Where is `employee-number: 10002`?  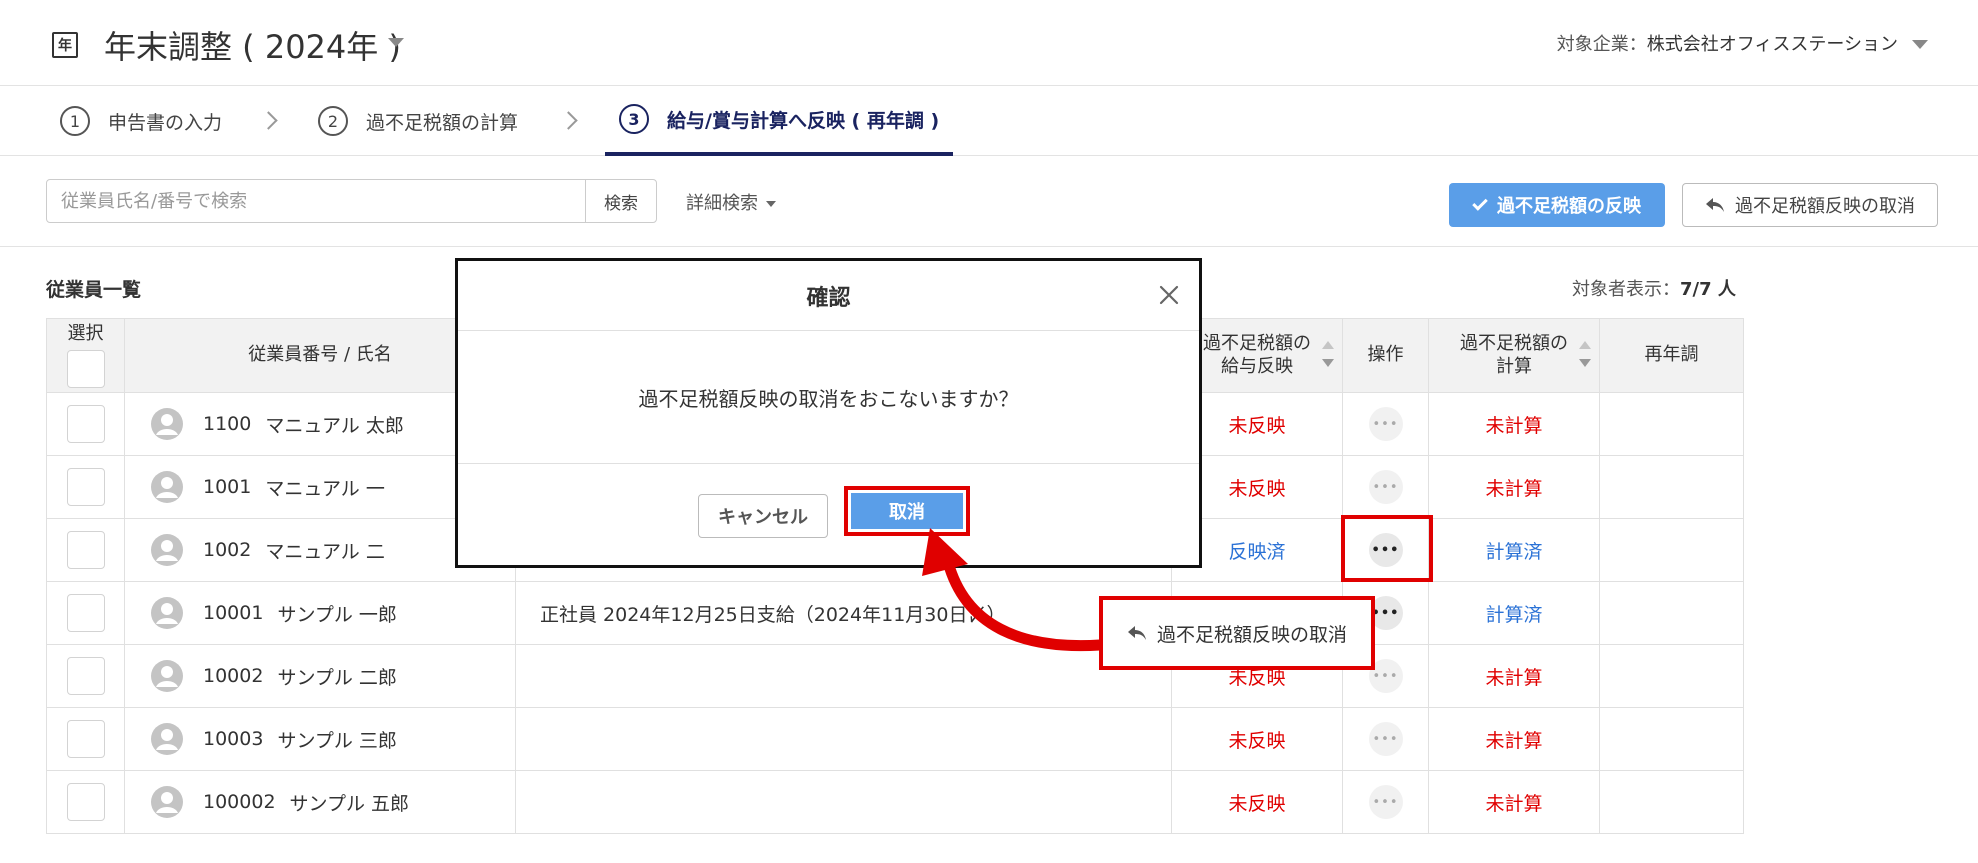
employee-number: 10002 is located at coordinates (233, 676).